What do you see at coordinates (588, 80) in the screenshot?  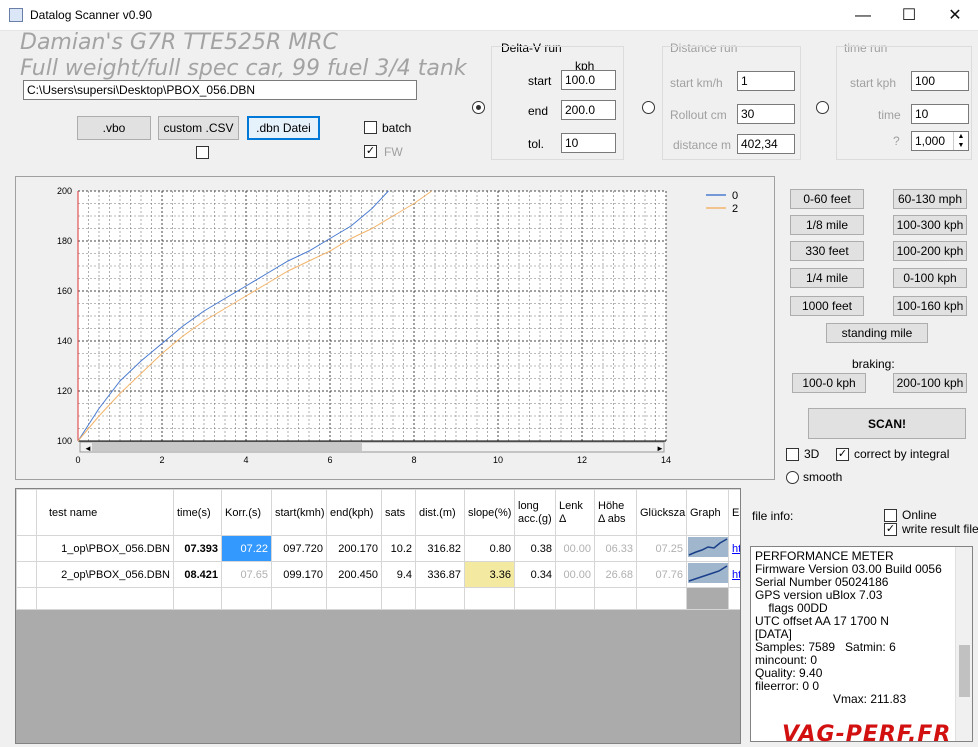 I see `delta-v-start-input: 100.0` at bounding box center [588, 80].